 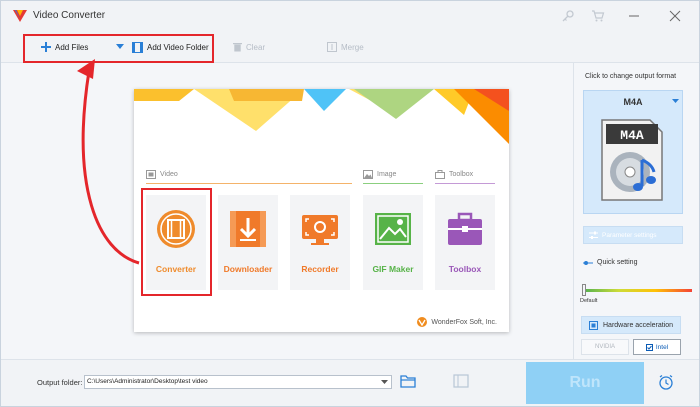 I want to click on browse-folder-icon, so click(x=408, y=381).